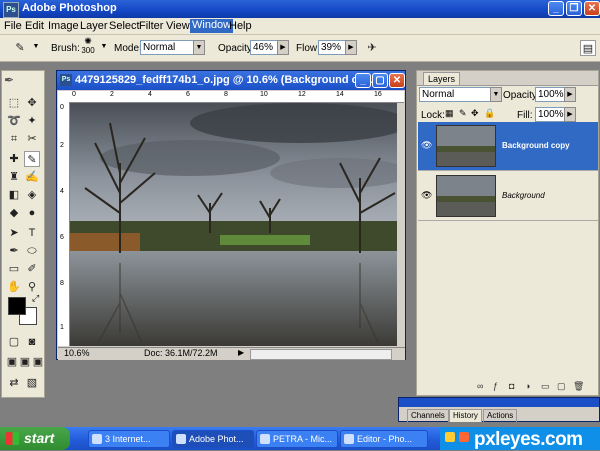 The height and width of the screenshot is (451, 600). I want to click on layer-style-icon: ƒ, so click(495, 386).